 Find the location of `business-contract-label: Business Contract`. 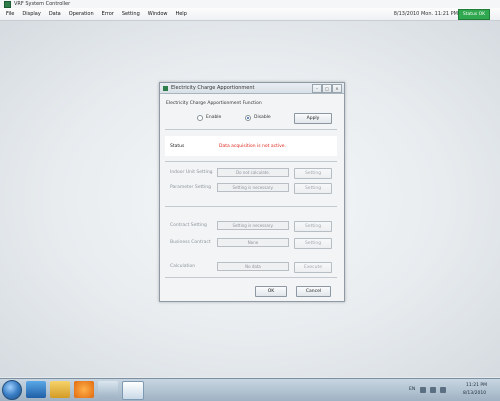

business-contract-label: Business Contract is located at coordinates (190, 242).